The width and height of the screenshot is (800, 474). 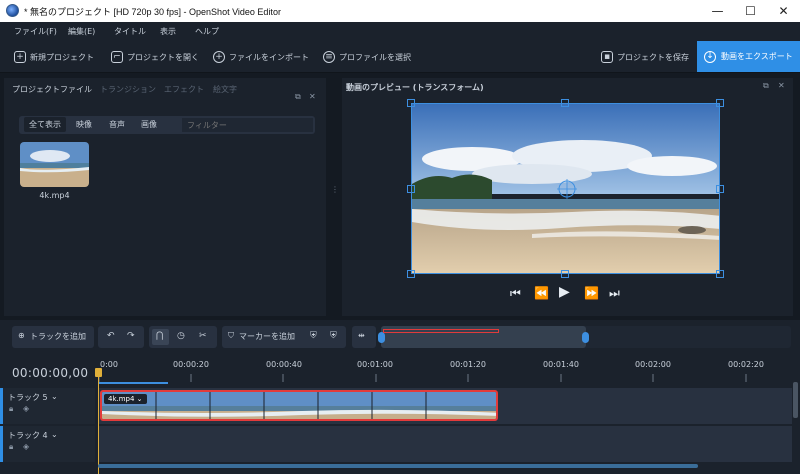 What do you see at coordinates (84, 124) in the screenshot?
I see `filter-video-button: 映像` at bounding box center [84, 124].